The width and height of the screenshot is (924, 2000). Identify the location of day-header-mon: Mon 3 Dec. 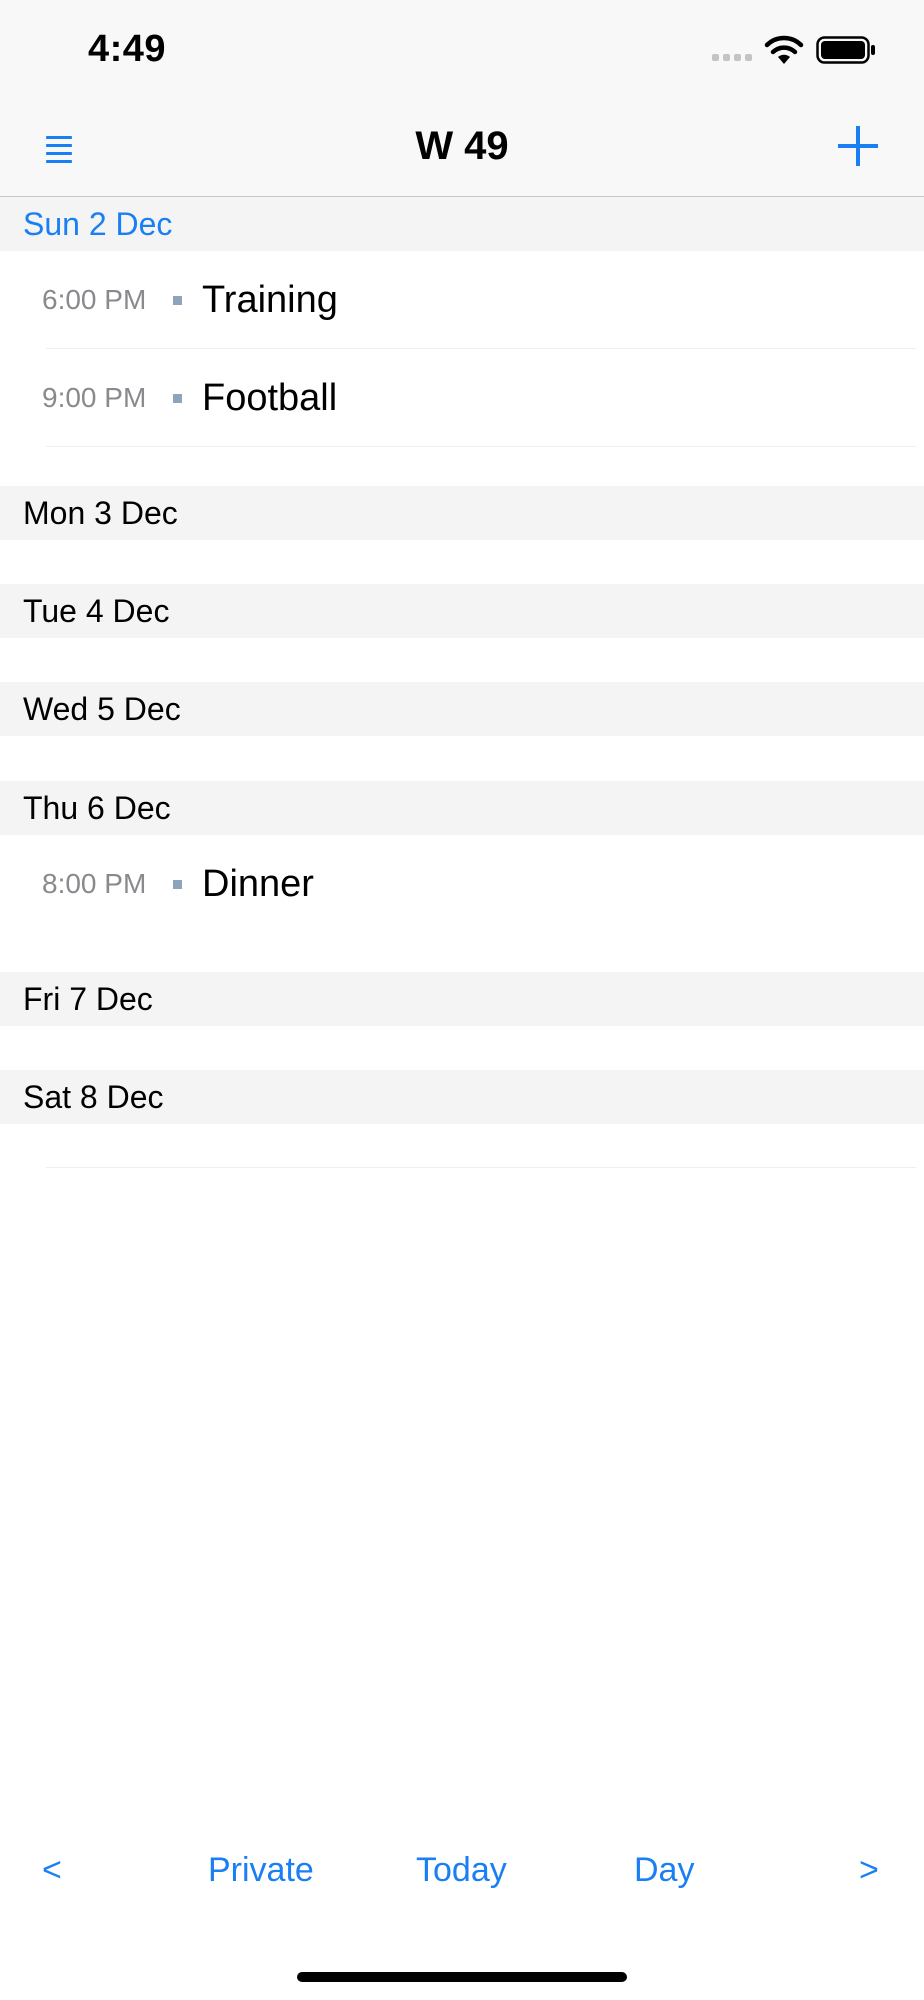
(462, 513).